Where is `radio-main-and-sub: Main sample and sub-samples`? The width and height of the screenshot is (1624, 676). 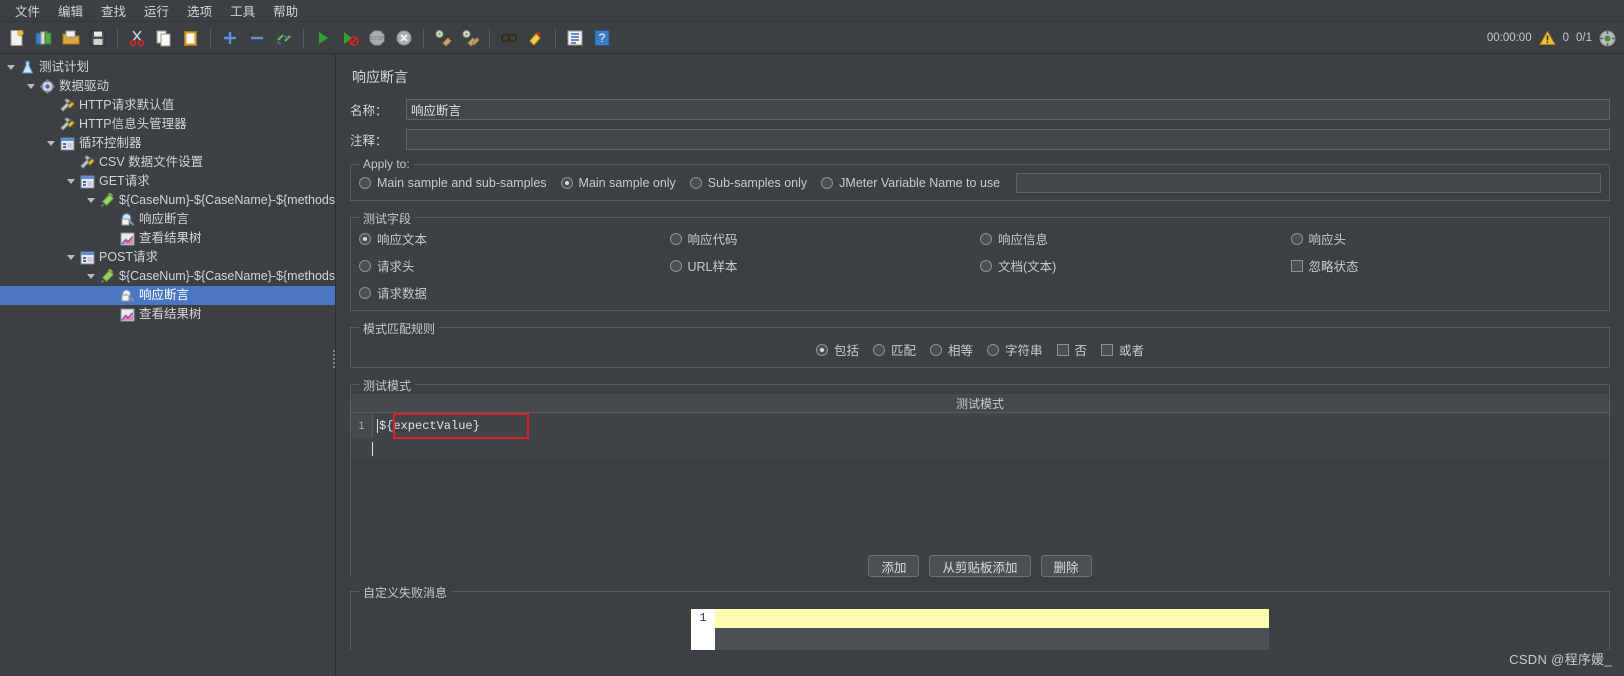
radio-main-and-sub: Main sample and sub-samples is located at coordinates (453, 183).